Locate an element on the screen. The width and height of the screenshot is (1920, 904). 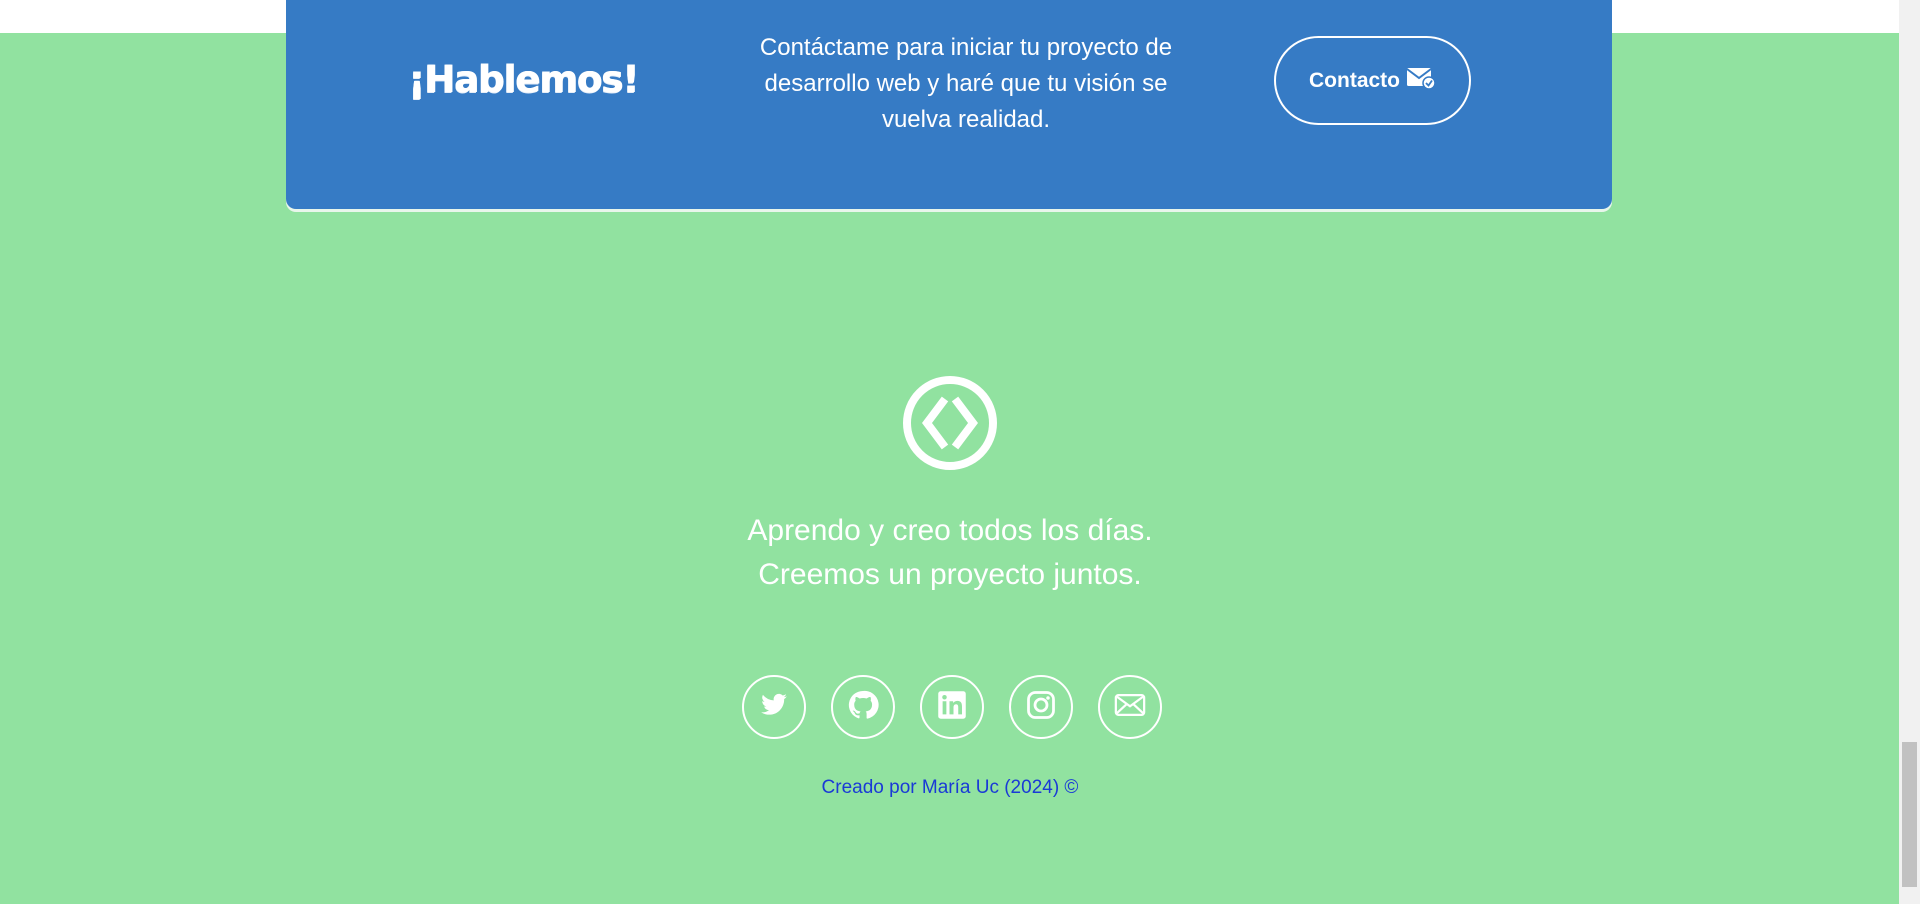
code-brackets-icon is located at coordinates (950, 423).